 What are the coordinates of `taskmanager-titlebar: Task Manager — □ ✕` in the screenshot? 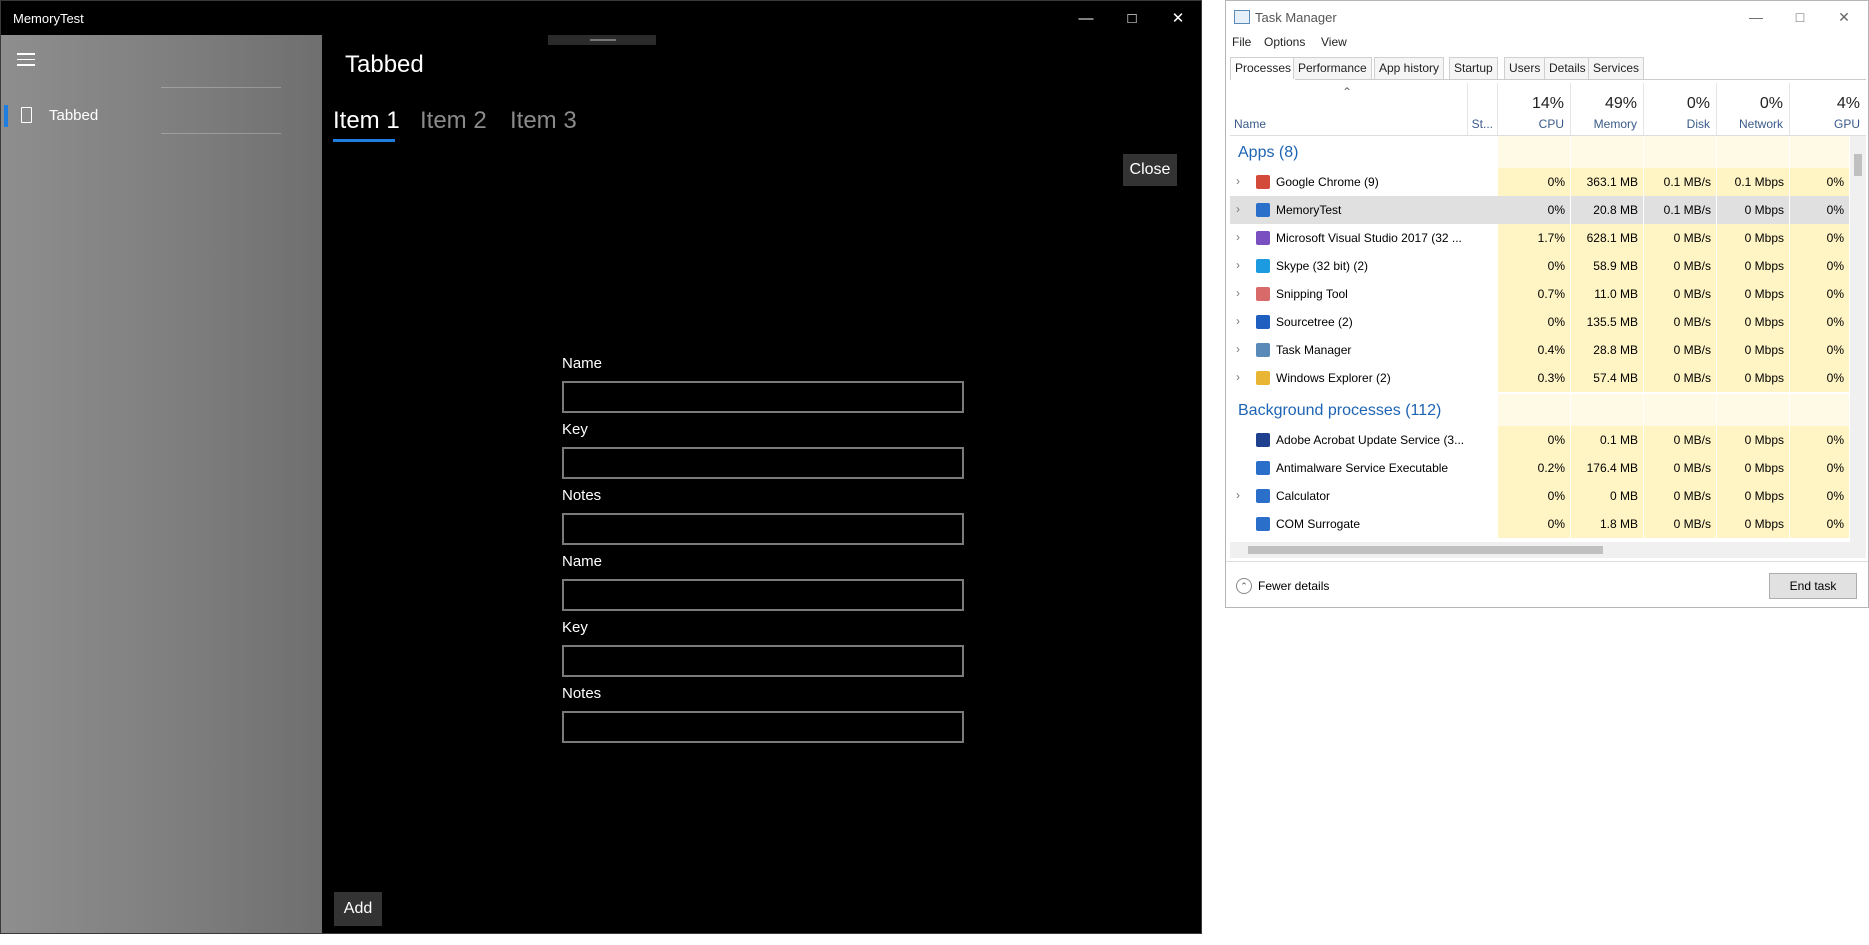 It's located at (1547, 17).